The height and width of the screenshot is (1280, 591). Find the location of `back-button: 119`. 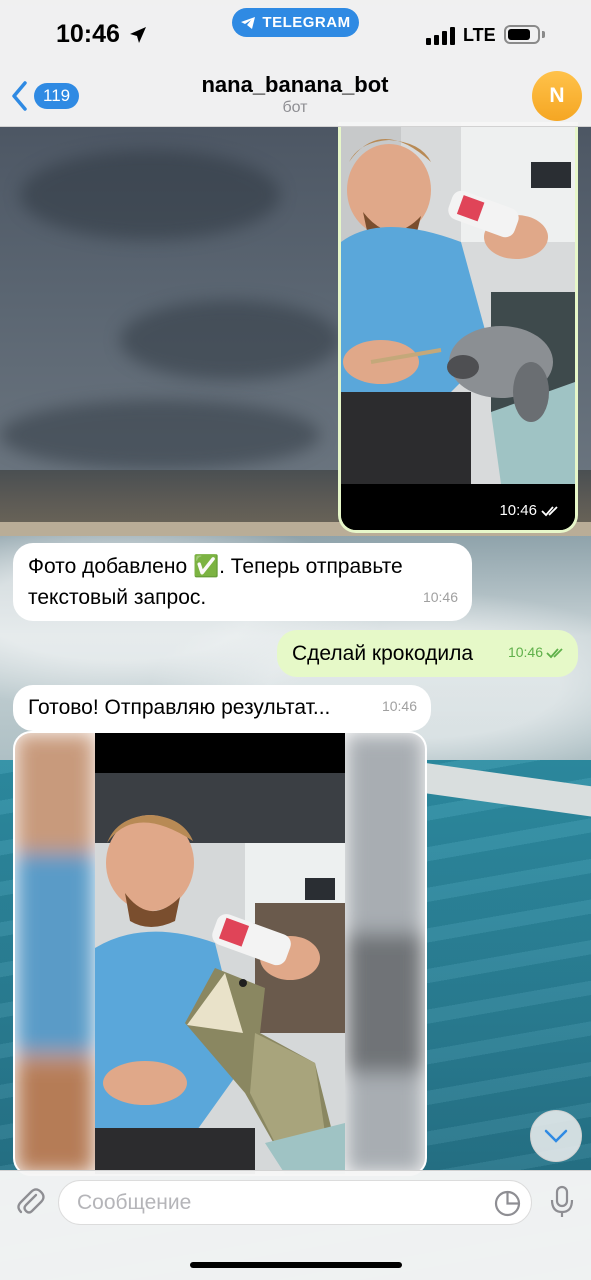

back-button: 119 is located at coordinates (45, 96).